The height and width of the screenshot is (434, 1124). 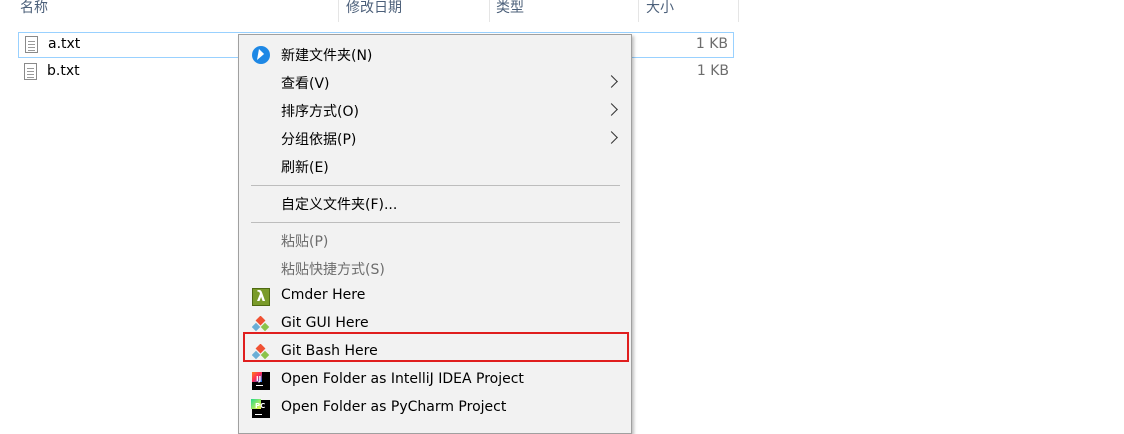 What do you see at coordinates (509, 11) in the screenshot?
I see `column-type: 类型` at bounding box center [509, 11].